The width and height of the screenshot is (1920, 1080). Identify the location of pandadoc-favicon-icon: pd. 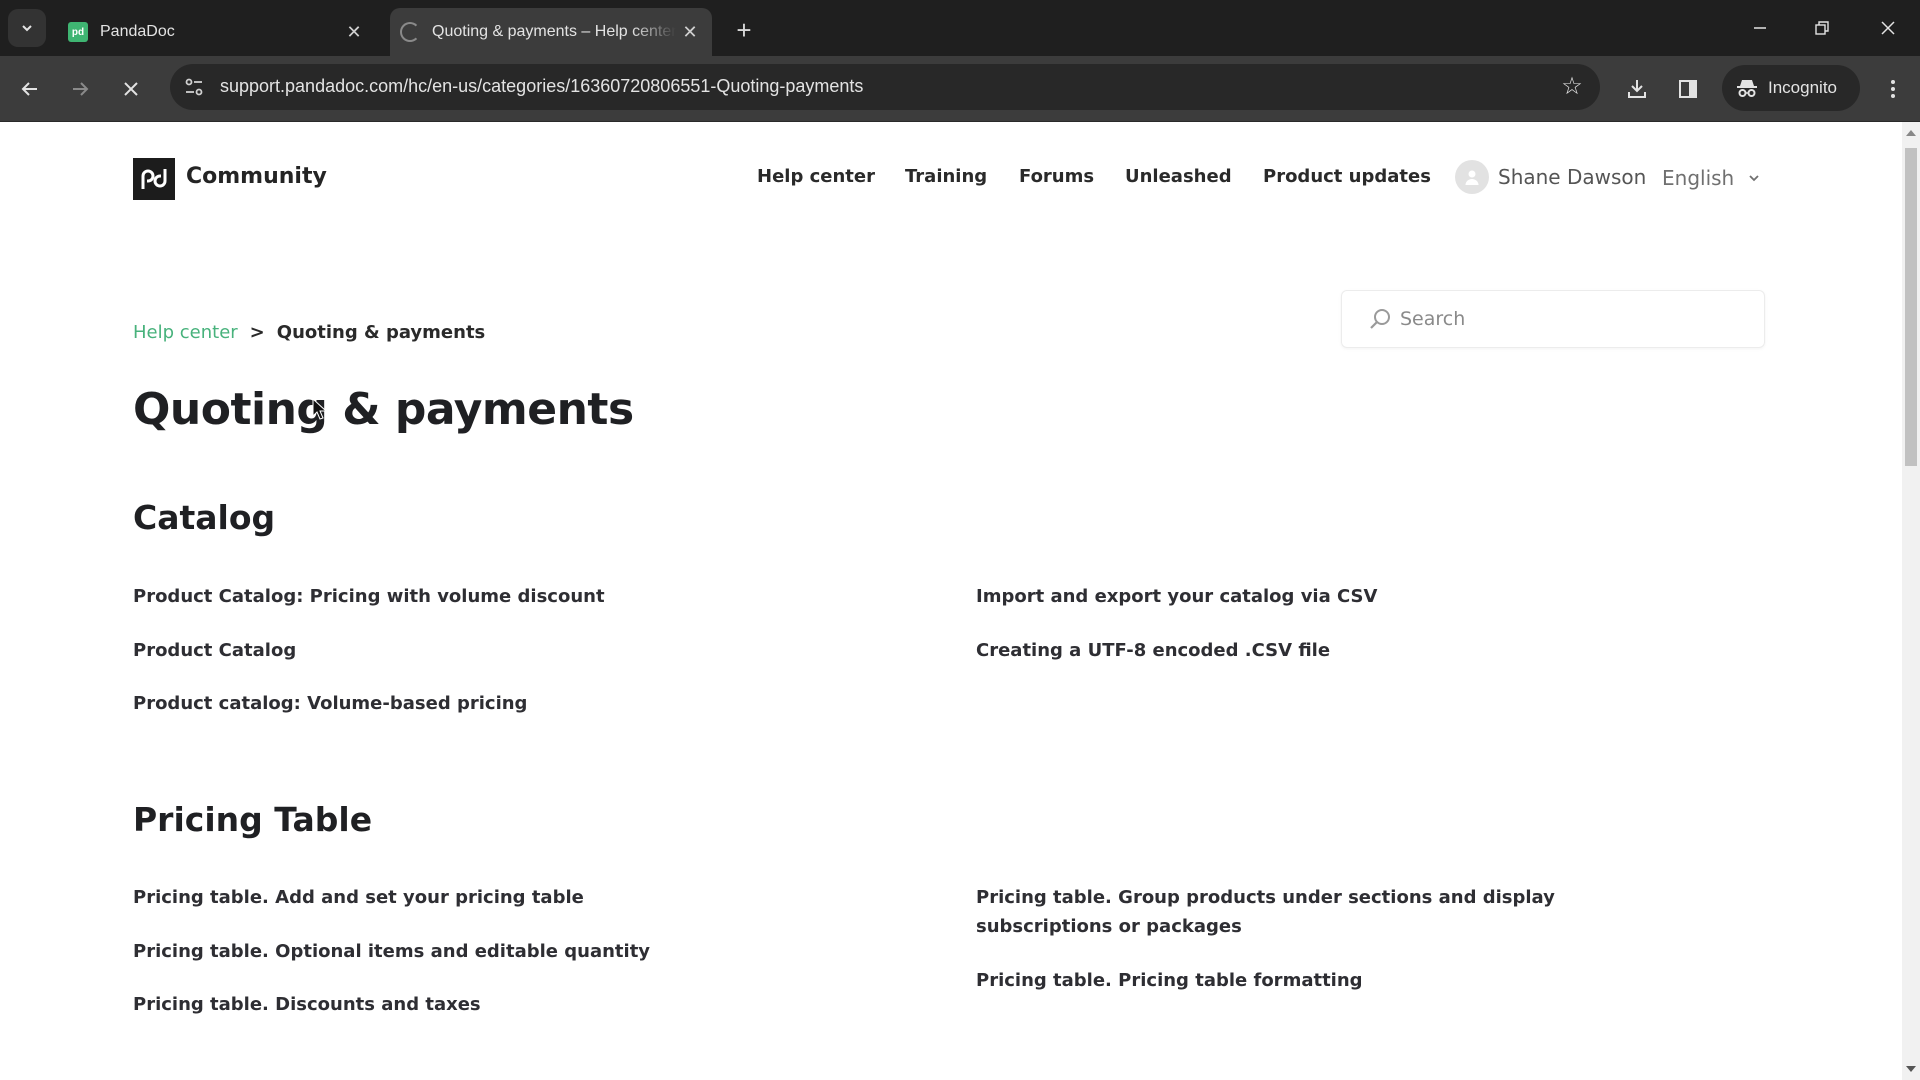
(78, 32).